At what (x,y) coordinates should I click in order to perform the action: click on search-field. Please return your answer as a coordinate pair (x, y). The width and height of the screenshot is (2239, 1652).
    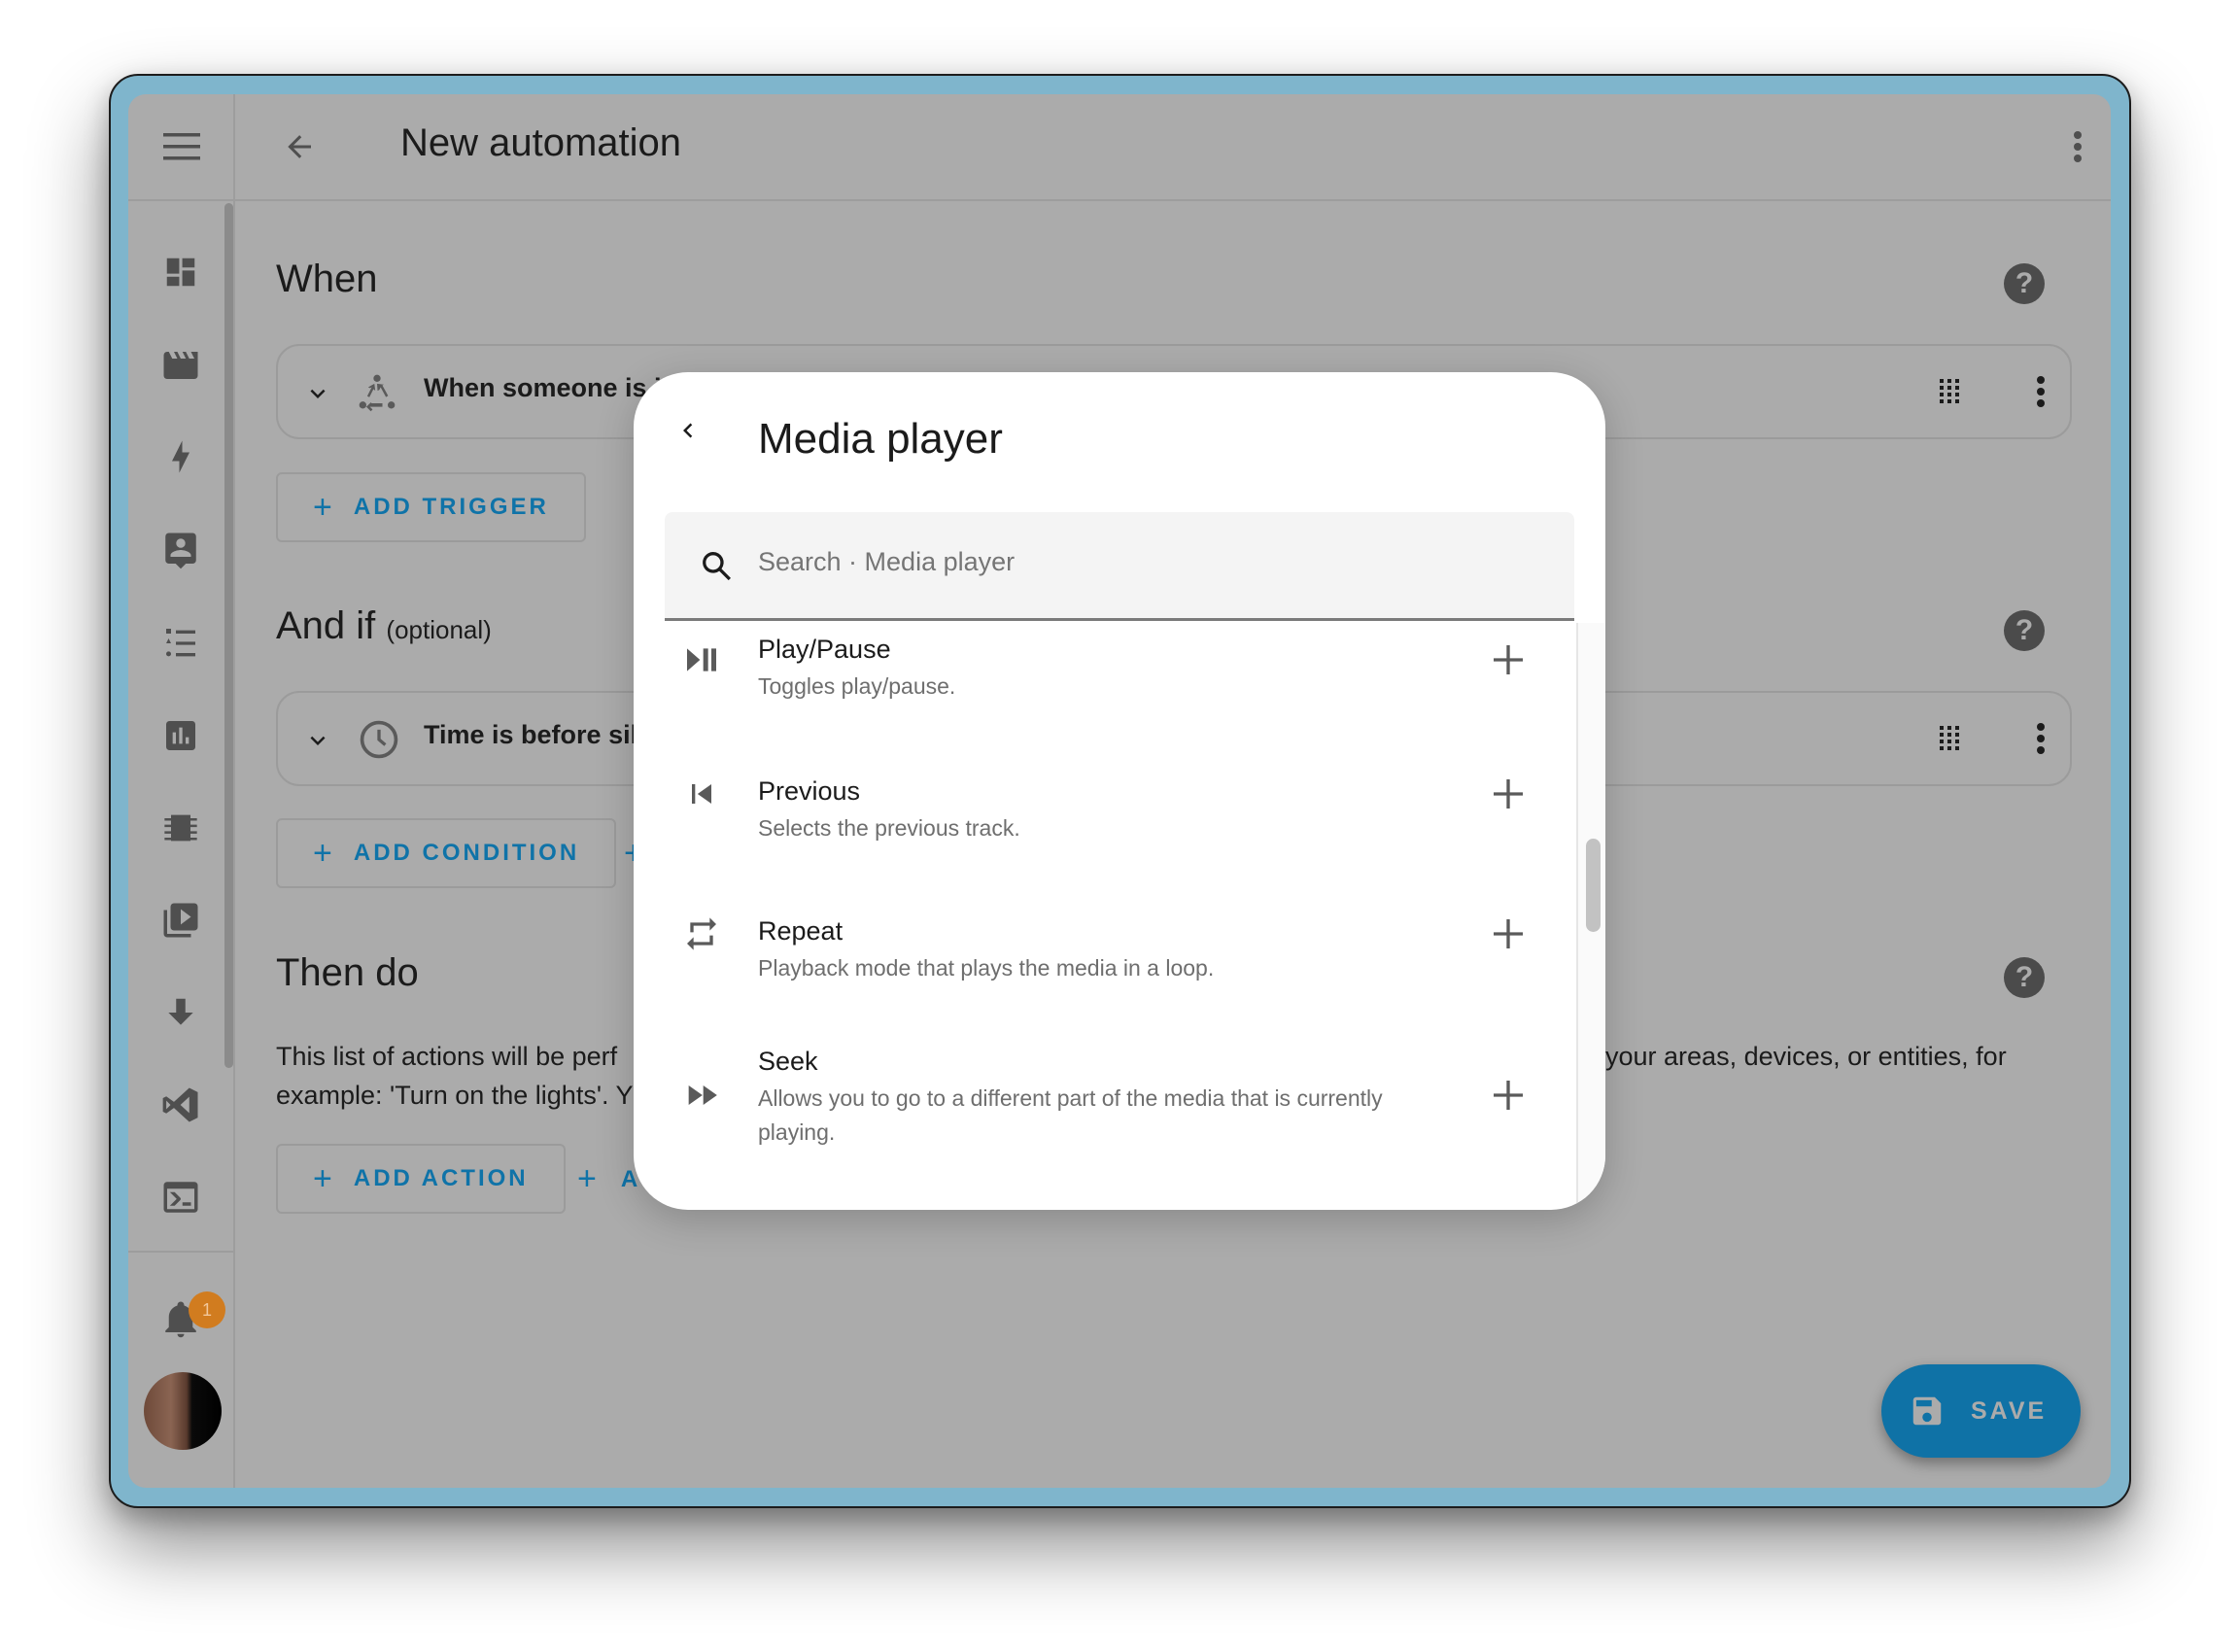
    Looking at the image, I should click on (1119, 566).